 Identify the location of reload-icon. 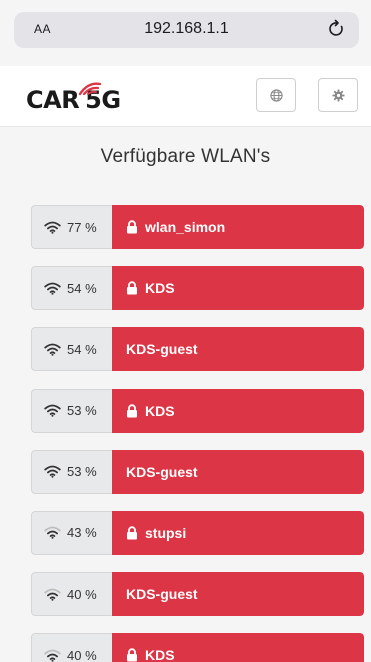
(337, 29).